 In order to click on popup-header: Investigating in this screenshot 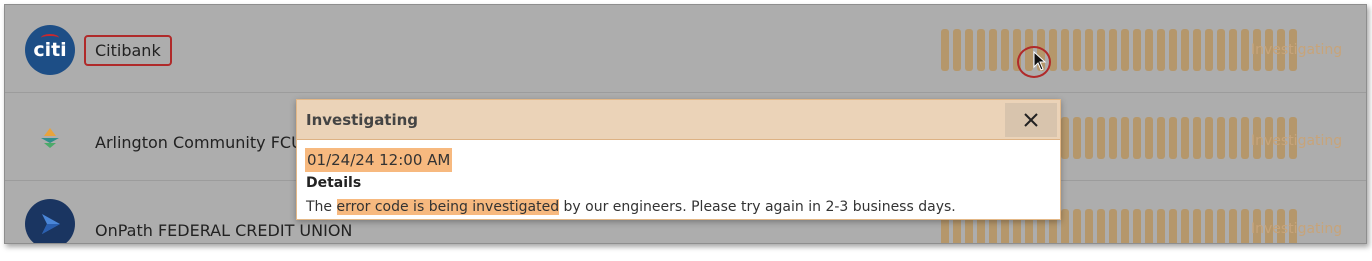, I will do `click(678, 120)`.